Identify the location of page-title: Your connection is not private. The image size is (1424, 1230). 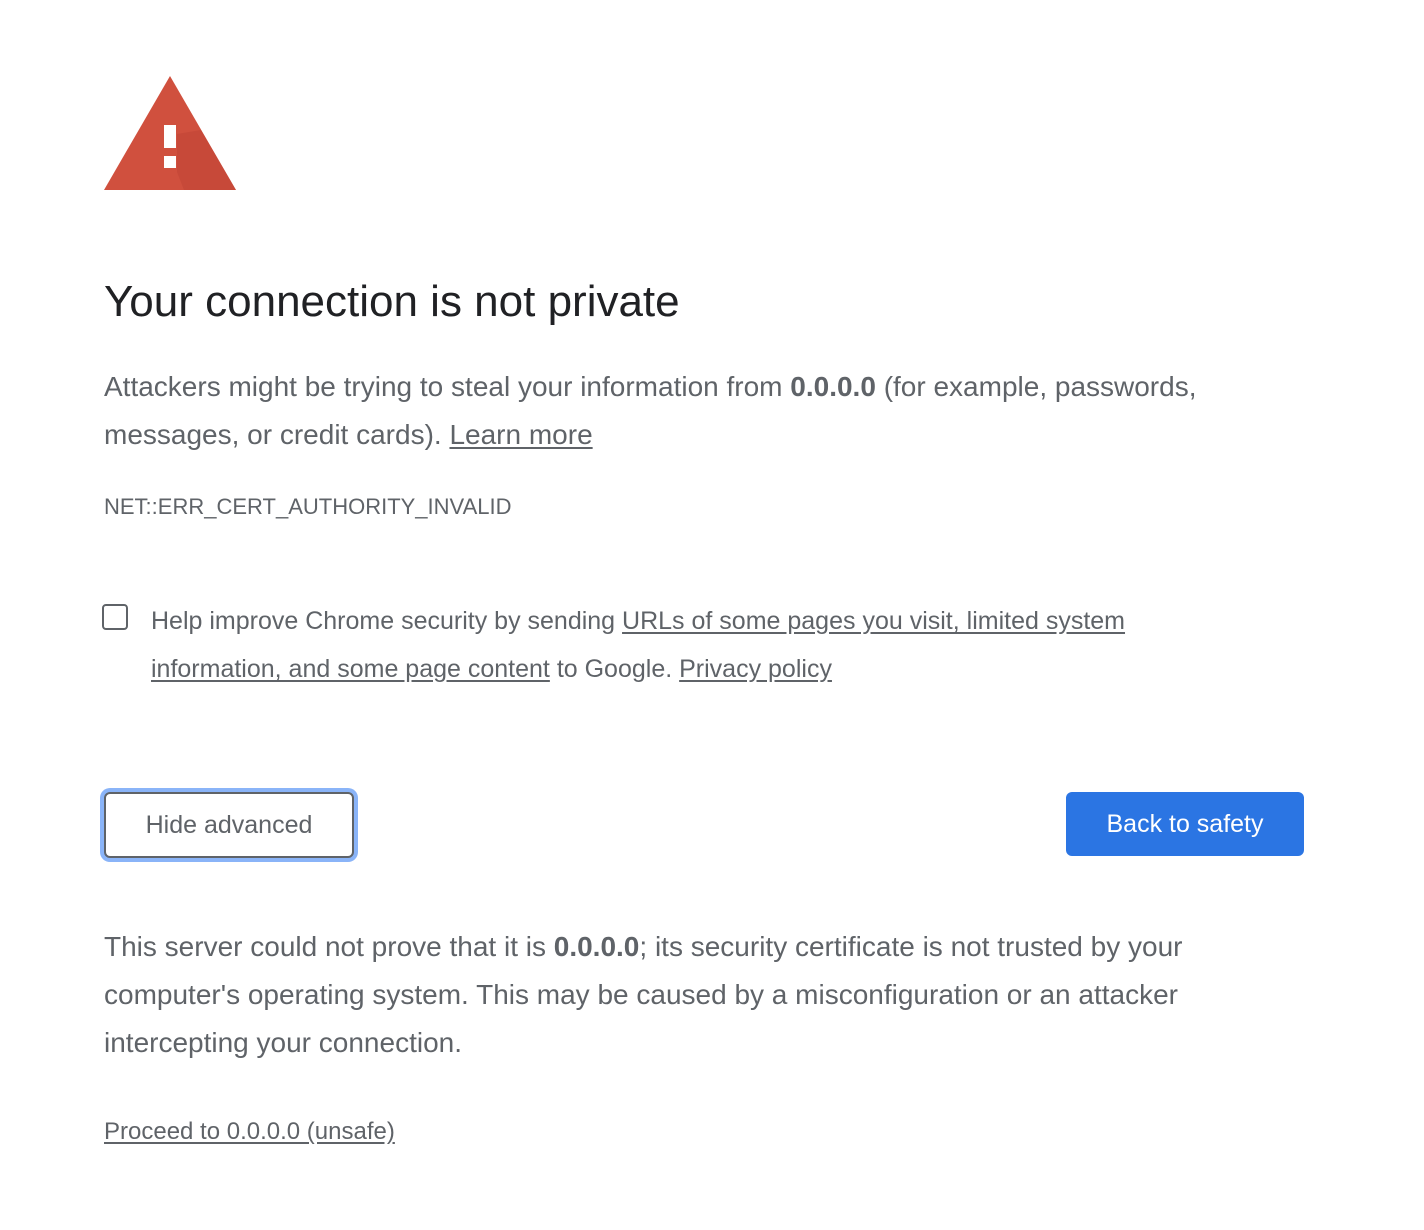
(392, 301).